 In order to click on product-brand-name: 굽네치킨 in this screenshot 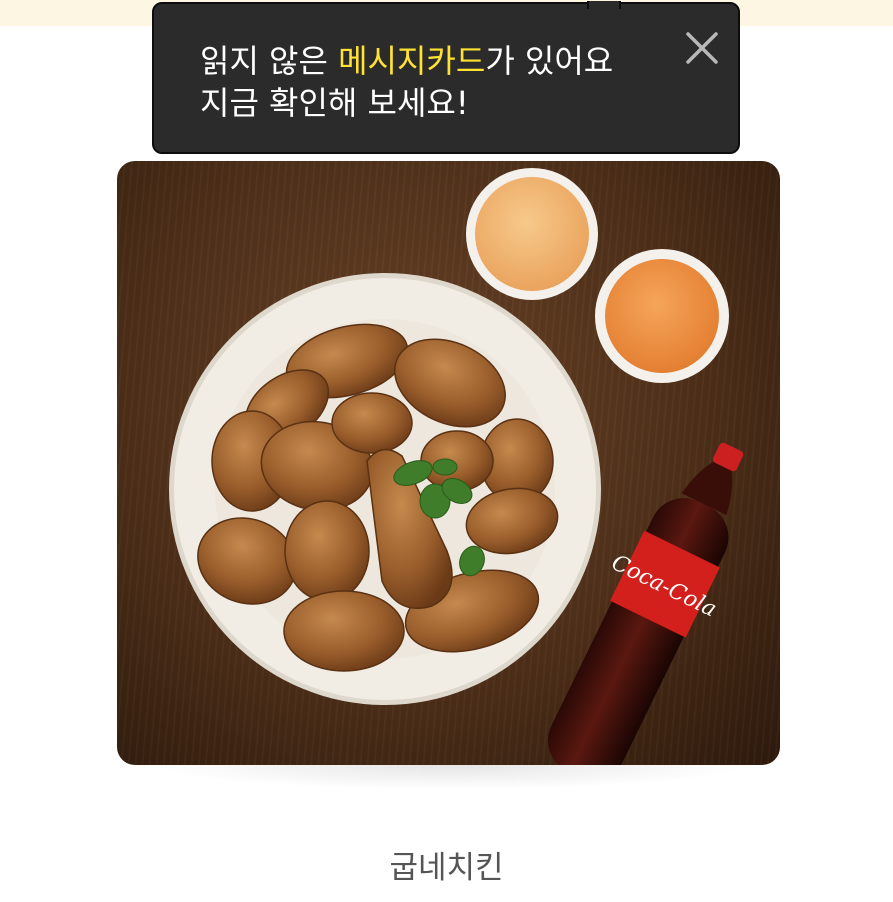, I will do `click(446, 868)`.